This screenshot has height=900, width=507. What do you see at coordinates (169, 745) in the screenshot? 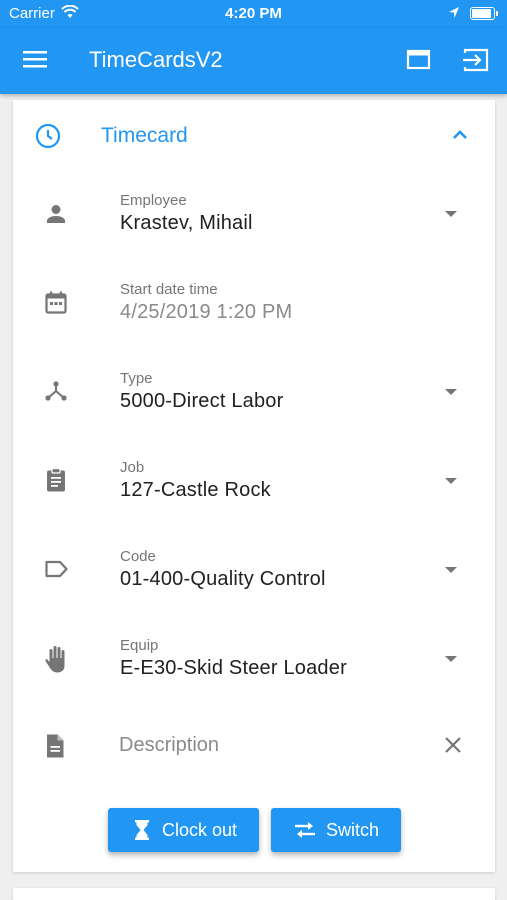
I see `description-placeholder: Description` at bounding box center [169, 745].